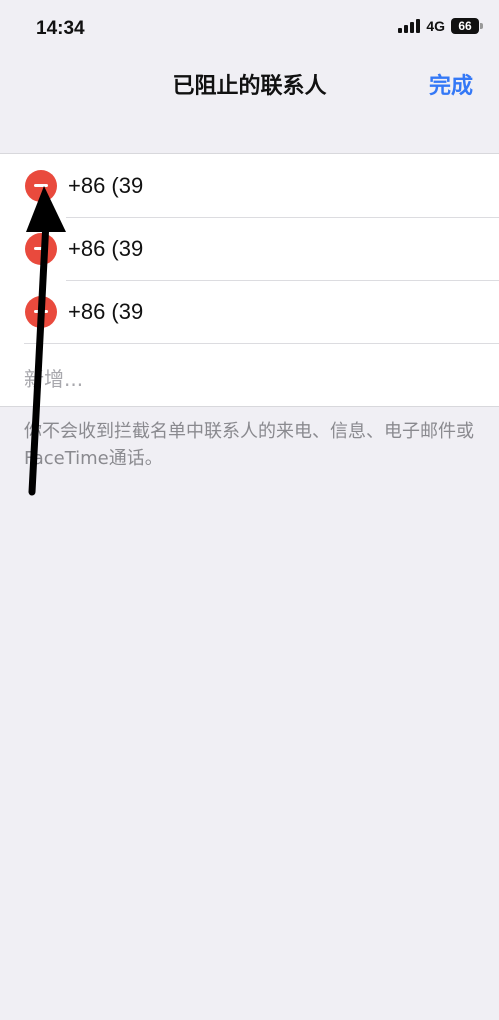 Image resolution: width=499 pixels, height=1020 pixels. Describe the element at coordinates (249, 445) in the screenshot. I see `footer-note: 你不会收到拦截名单中联系人的来电、信息、电子邮件或FaceTime通话。` at that location.